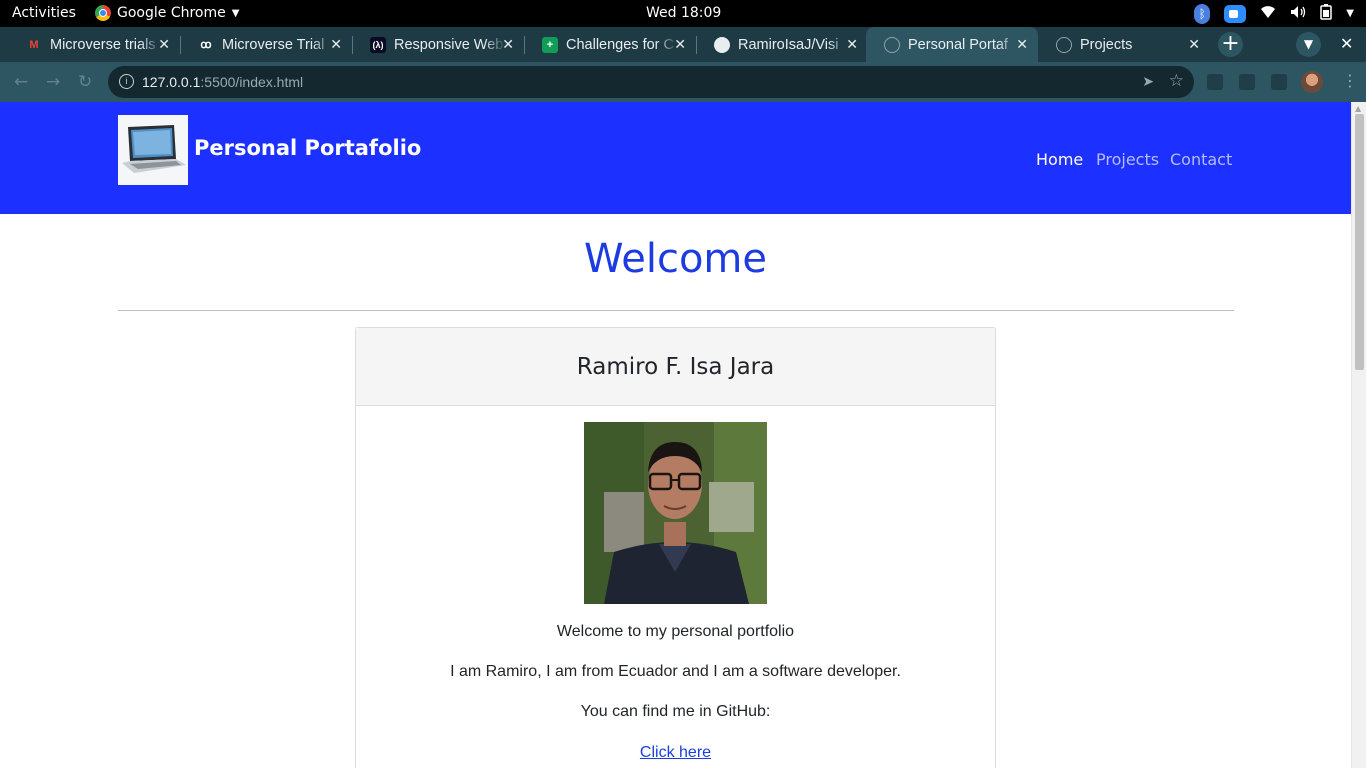 Image resolution: width=1366 pixels, height=768 pixels. I want to click on card-text-github: You can find me in GitHub:, so click(675, 711).